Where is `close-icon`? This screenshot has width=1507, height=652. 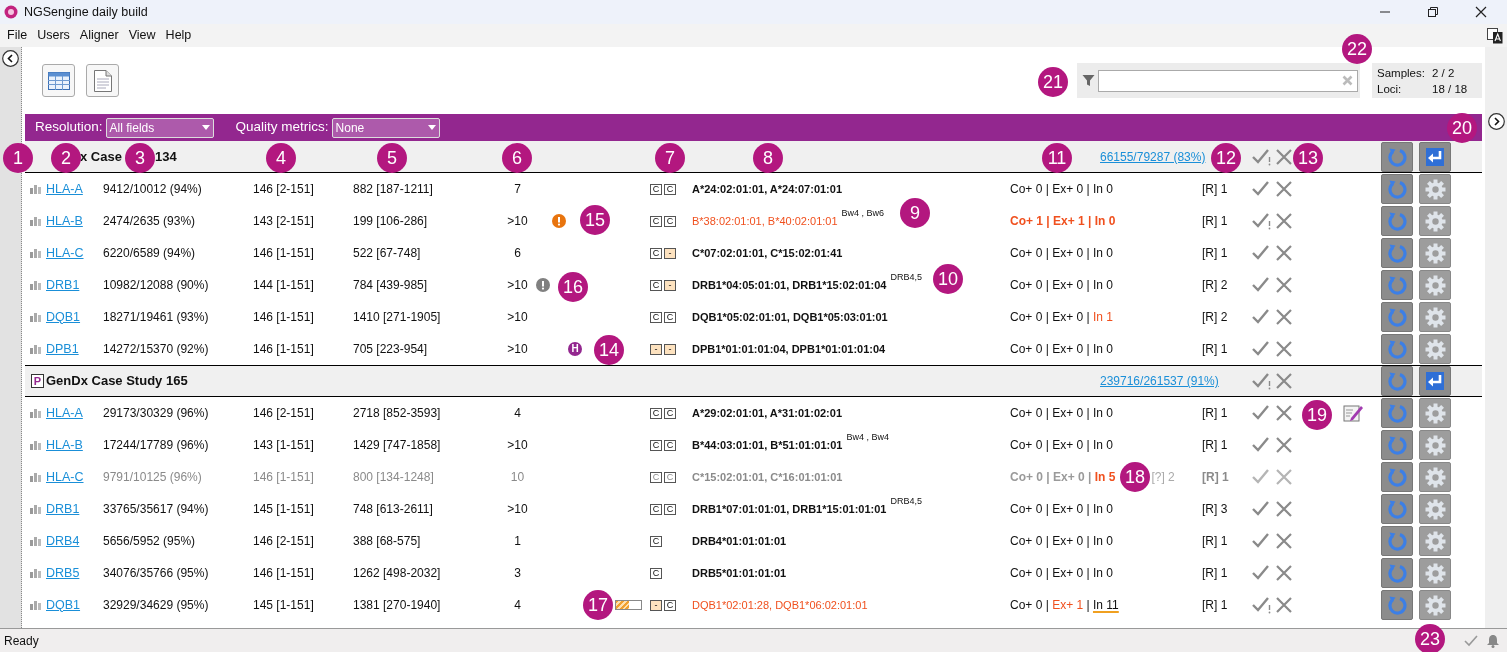
close-icon is located at coordinates (1481, 12).